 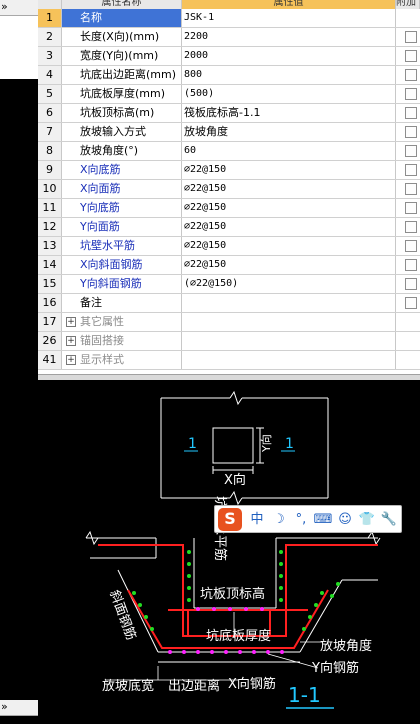 What do you see at coordinates (323, 520) in the screenshot?
I see `ime-keyboard-icon: ⌨` at bounding box center [323, 520].